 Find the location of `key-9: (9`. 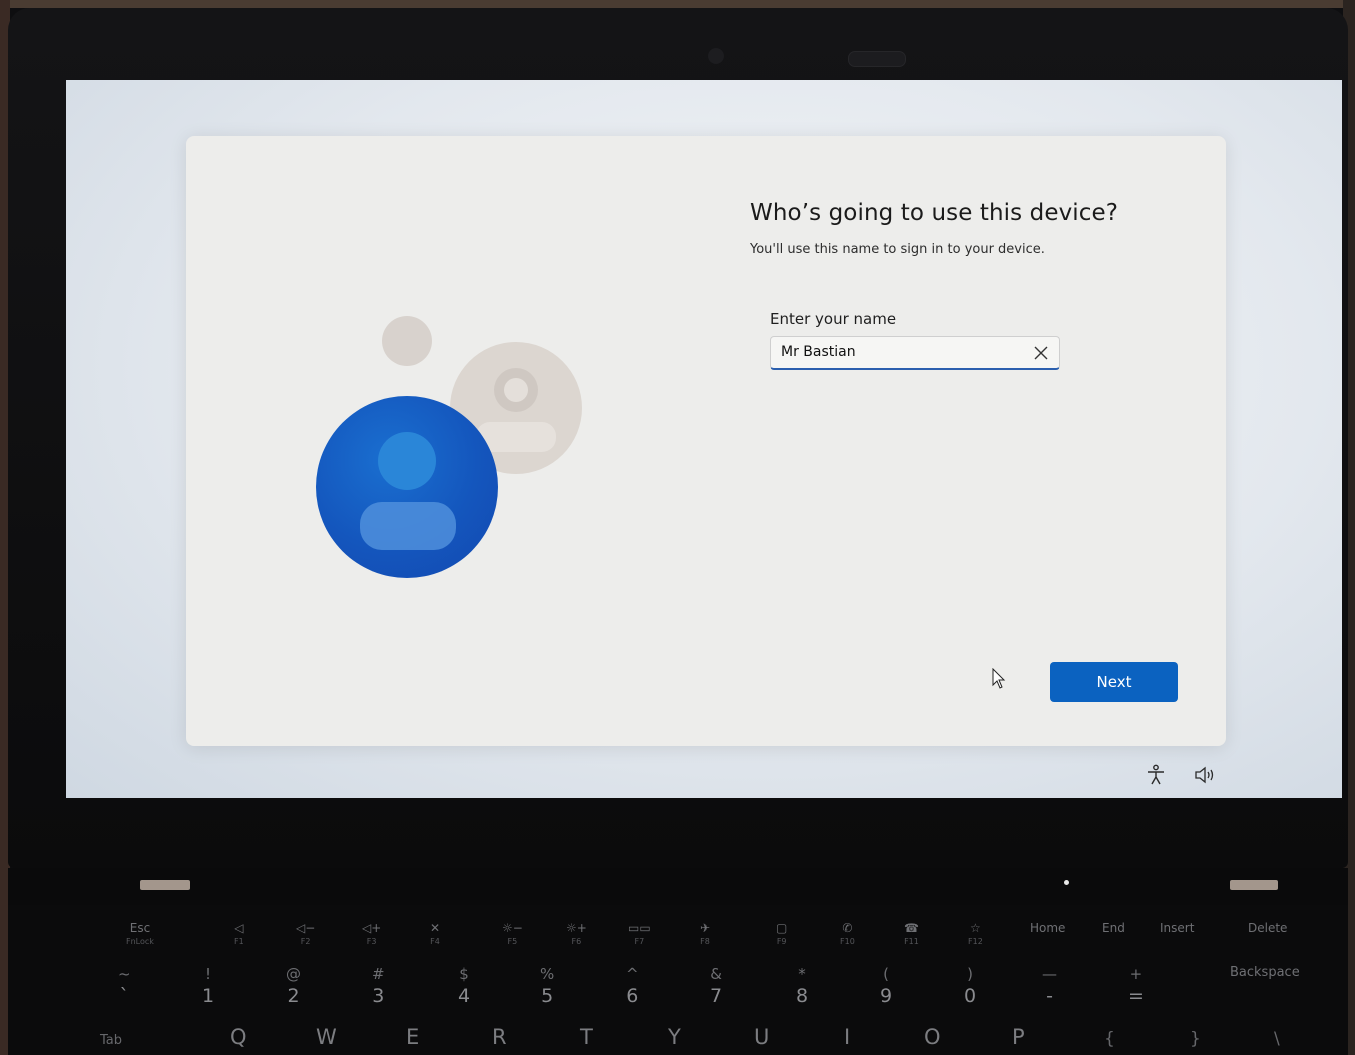

key-9: (9 is located at coordinates (886, 986).